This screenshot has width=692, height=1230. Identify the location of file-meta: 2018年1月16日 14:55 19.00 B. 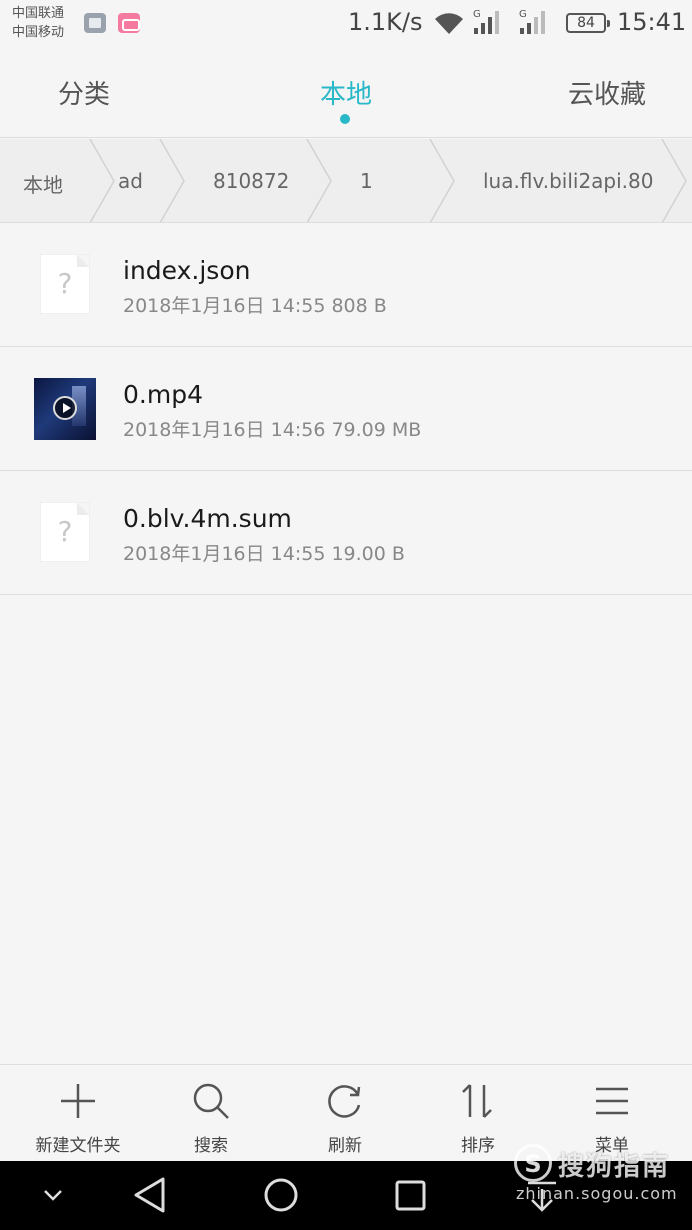
(264, 554).